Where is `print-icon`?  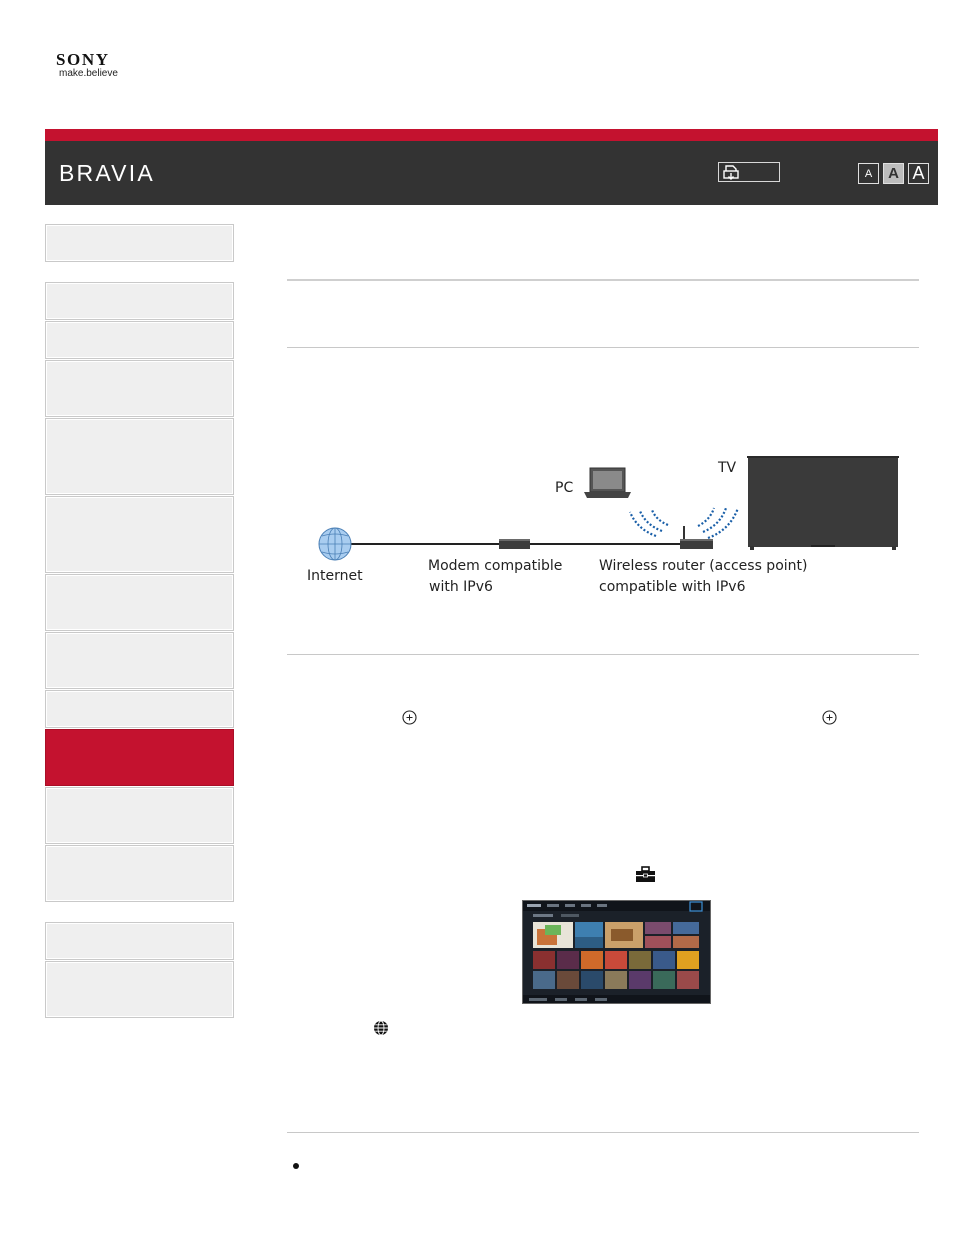 print-icon is located at coordinates (731, 172).